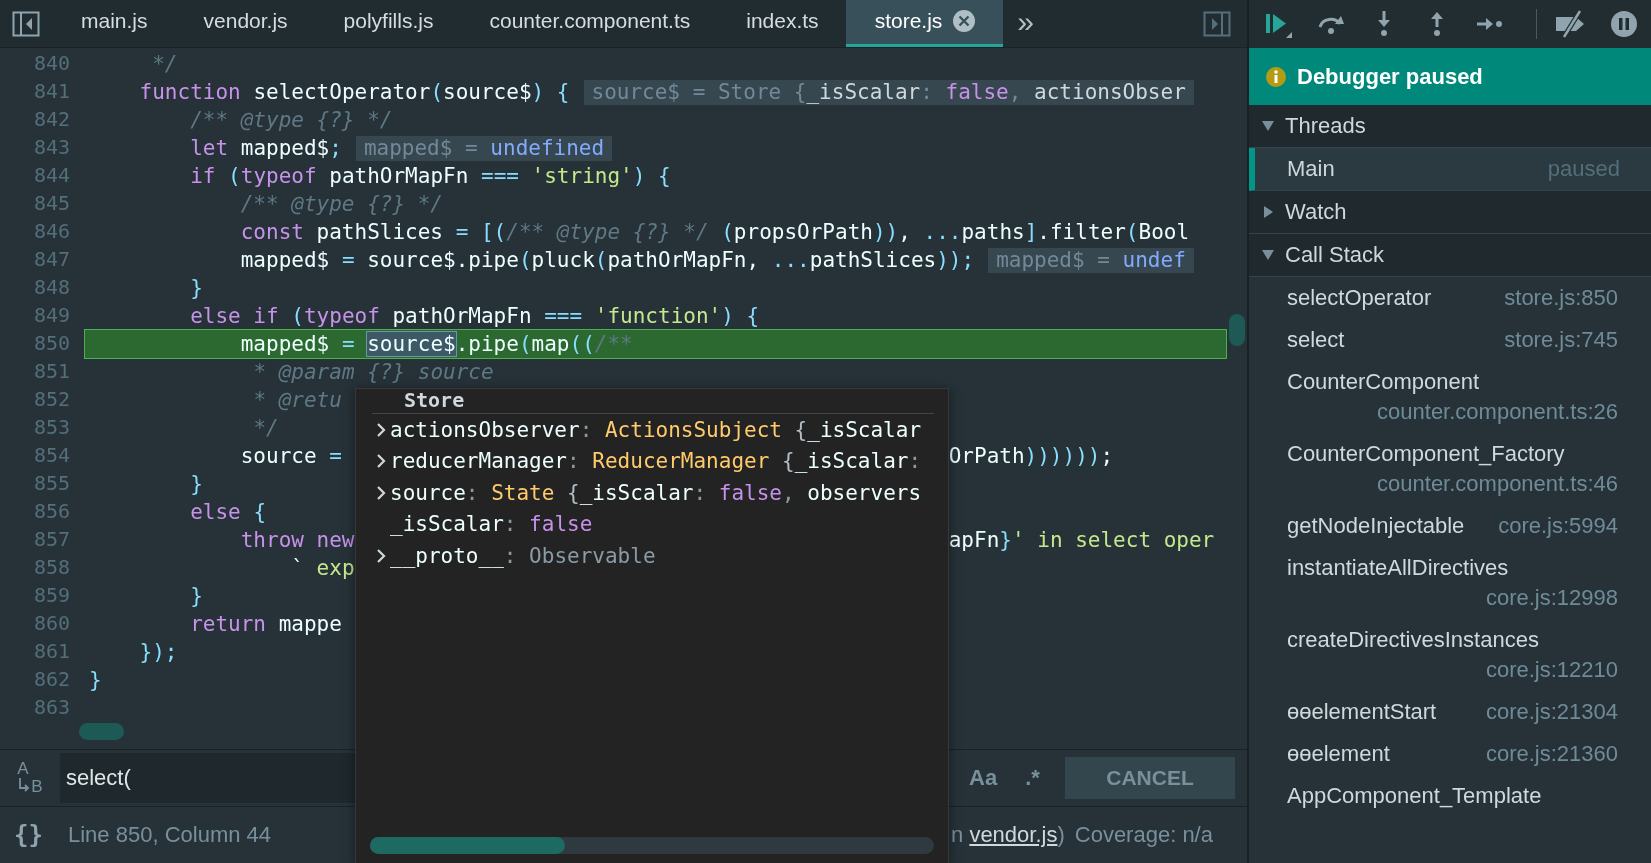 The height and width of the screenshot is (863, 1651). I want to click on more-tabs-button: », so click(1025, 23).